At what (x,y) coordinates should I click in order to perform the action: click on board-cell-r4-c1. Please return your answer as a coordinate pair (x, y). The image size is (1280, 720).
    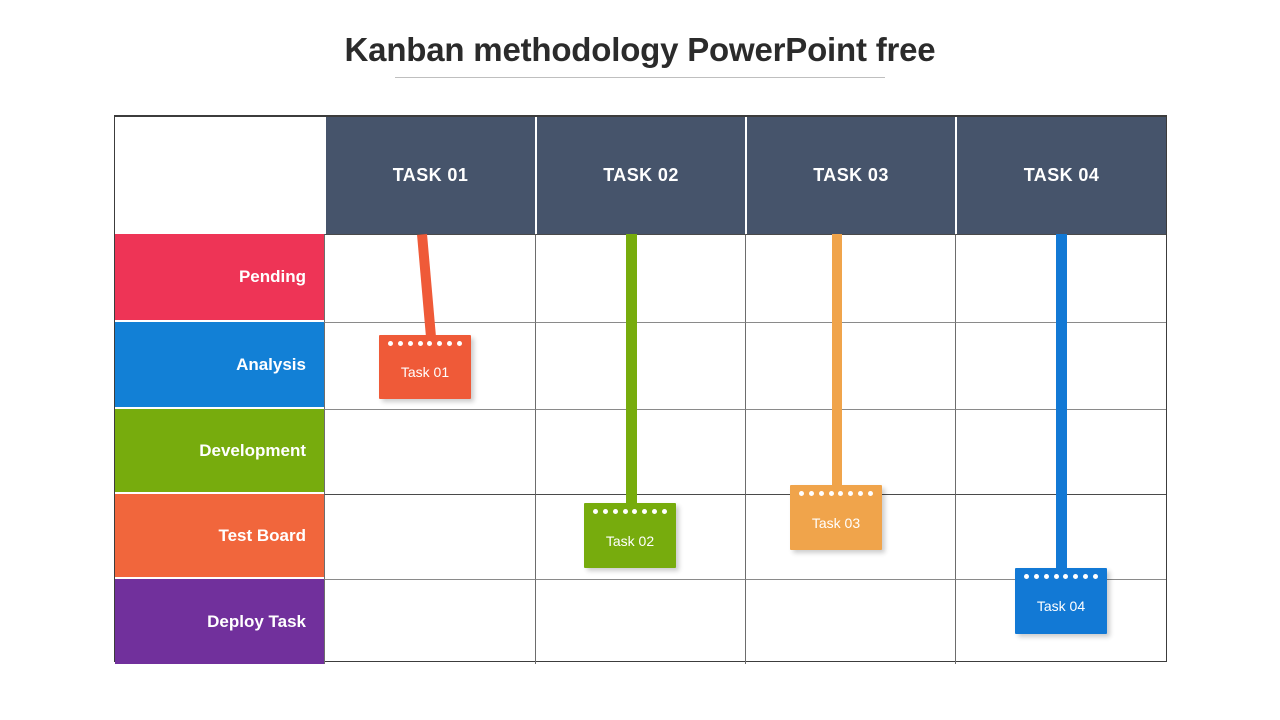
    Looking at the image, I should click on (429, 536).